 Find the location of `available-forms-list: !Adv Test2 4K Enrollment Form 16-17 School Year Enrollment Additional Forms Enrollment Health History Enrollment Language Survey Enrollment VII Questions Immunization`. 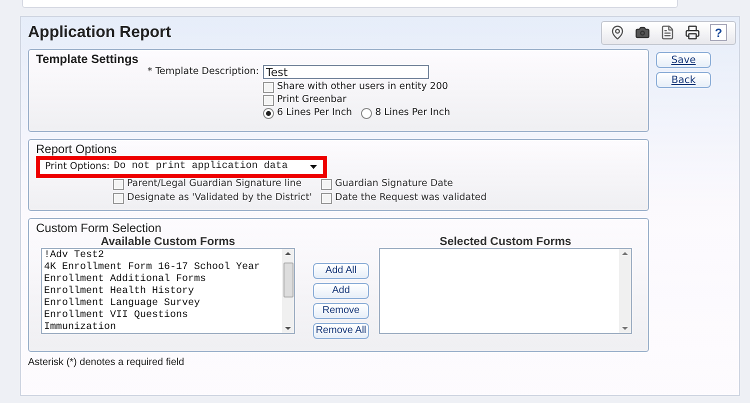

available-forms-list: !Adv Test2 4K Enrollment Form 16-17 School Year Enrollment Additional Forms Enrollment Health History Enrollment Language Survey Enrollment VII Questions Immunization is located at coordinates (168, 291).